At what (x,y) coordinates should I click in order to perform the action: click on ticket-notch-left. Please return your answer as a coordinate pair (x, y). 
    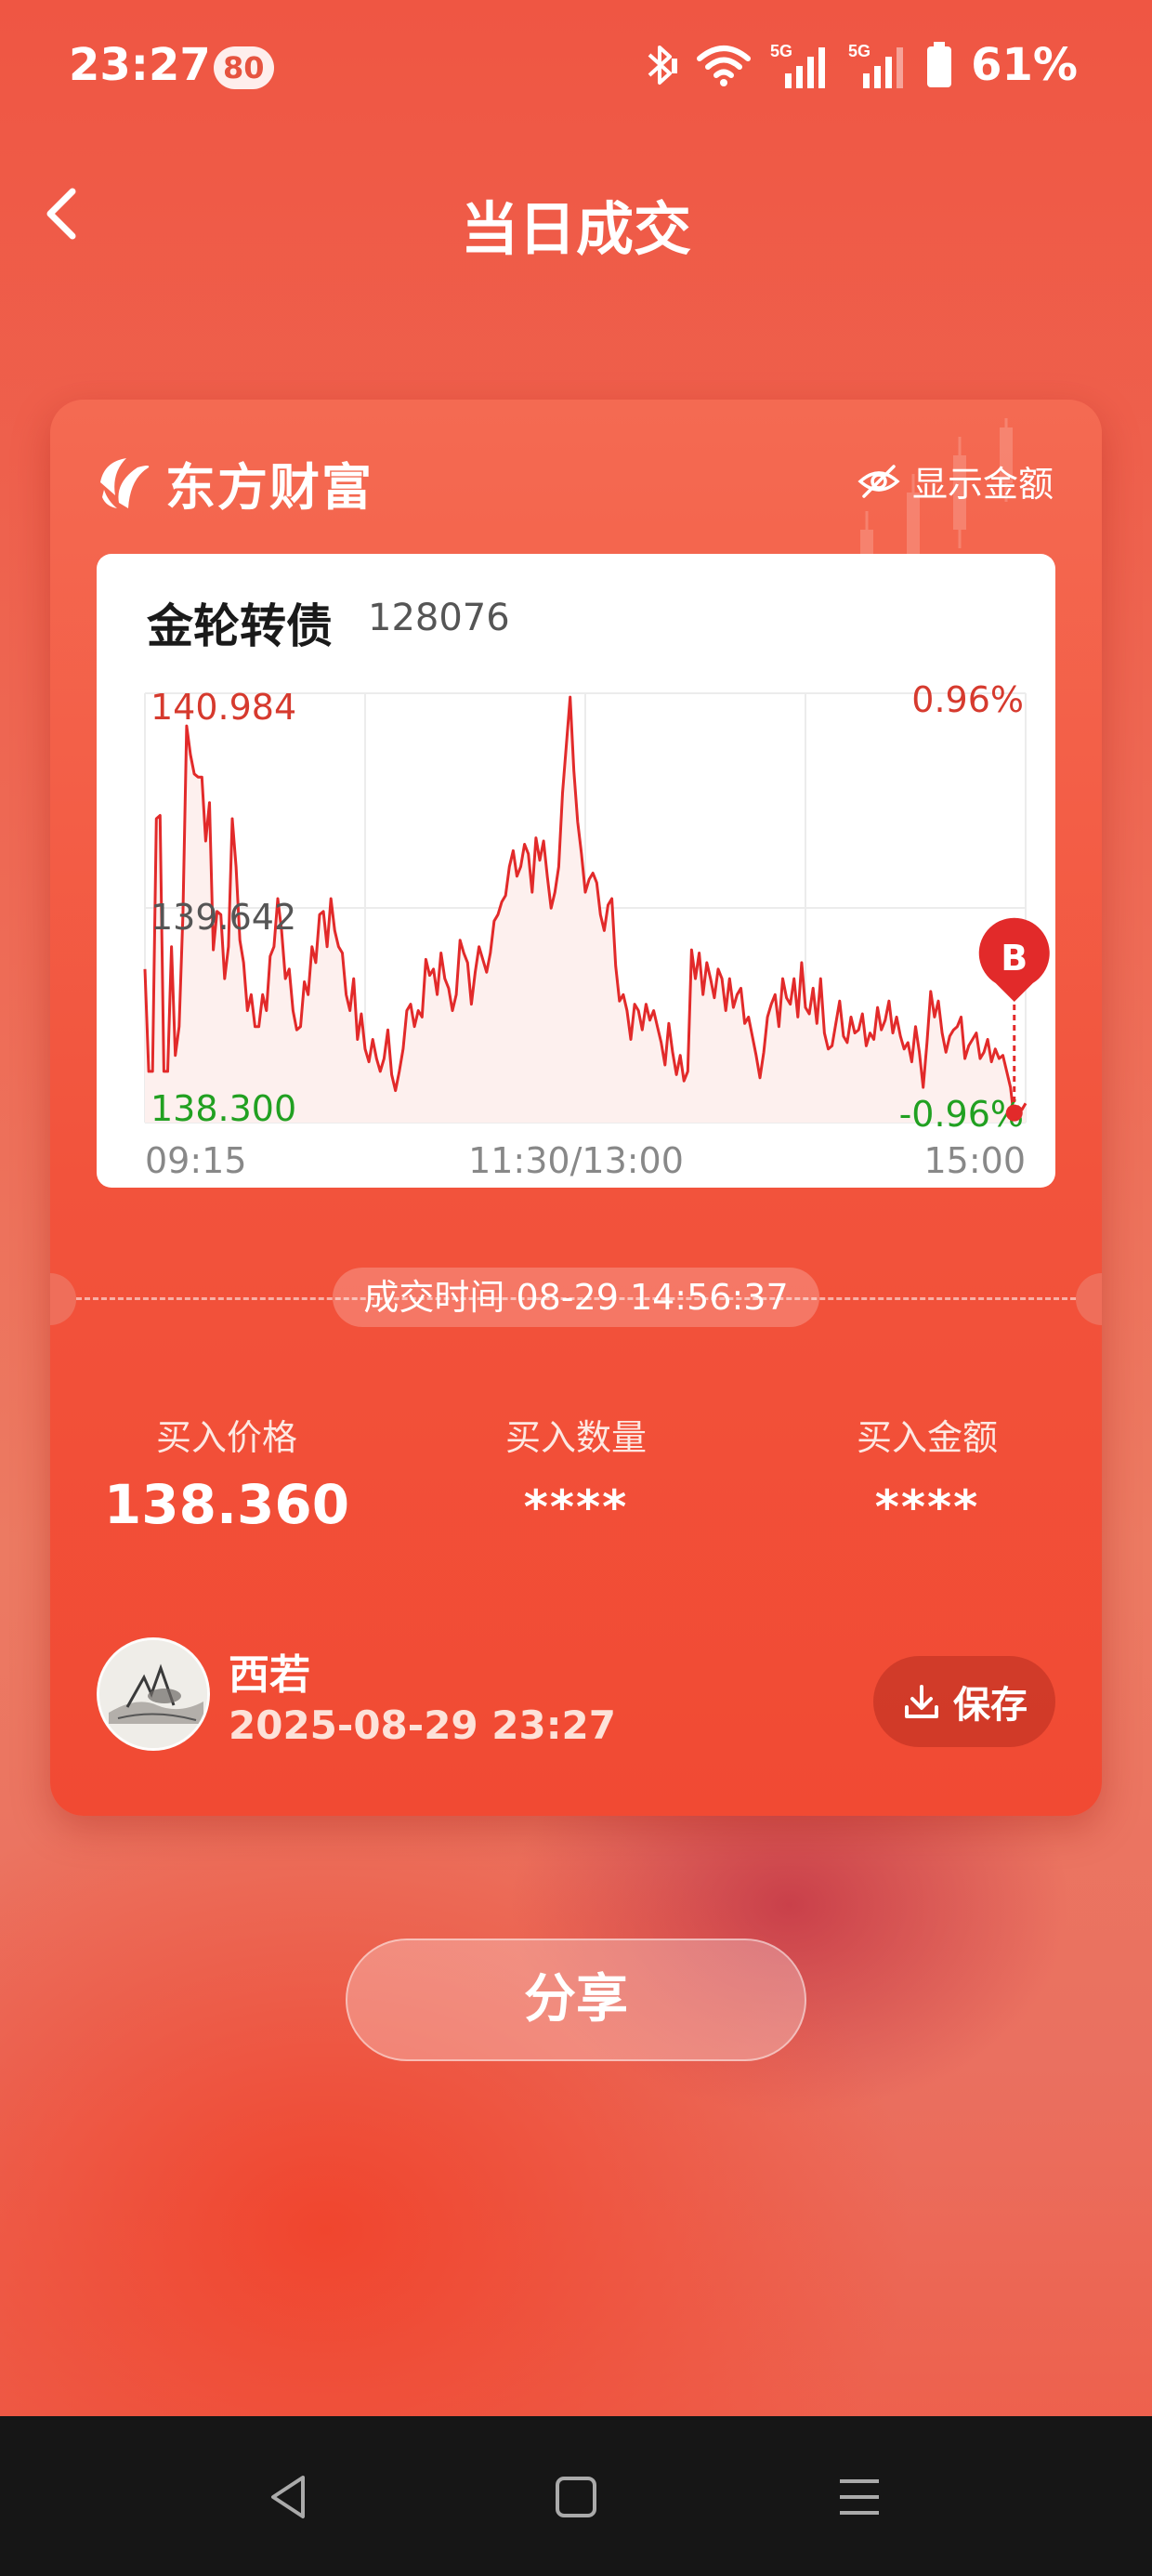
    Looking at the image, I should click on (63, 1299).